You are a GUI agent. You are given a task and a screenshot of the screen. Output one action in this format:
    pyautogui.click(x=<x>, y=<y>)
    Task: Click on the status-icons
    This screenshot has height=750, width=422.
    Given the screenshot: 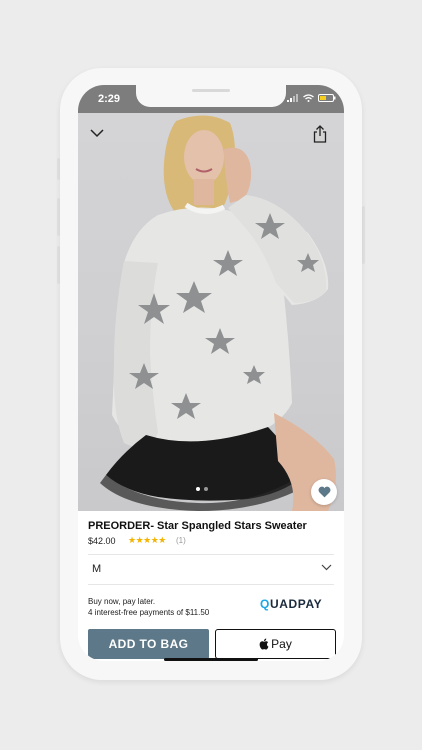 What is the action you would take?
    pyautogui.click(x=311, y=98)
    